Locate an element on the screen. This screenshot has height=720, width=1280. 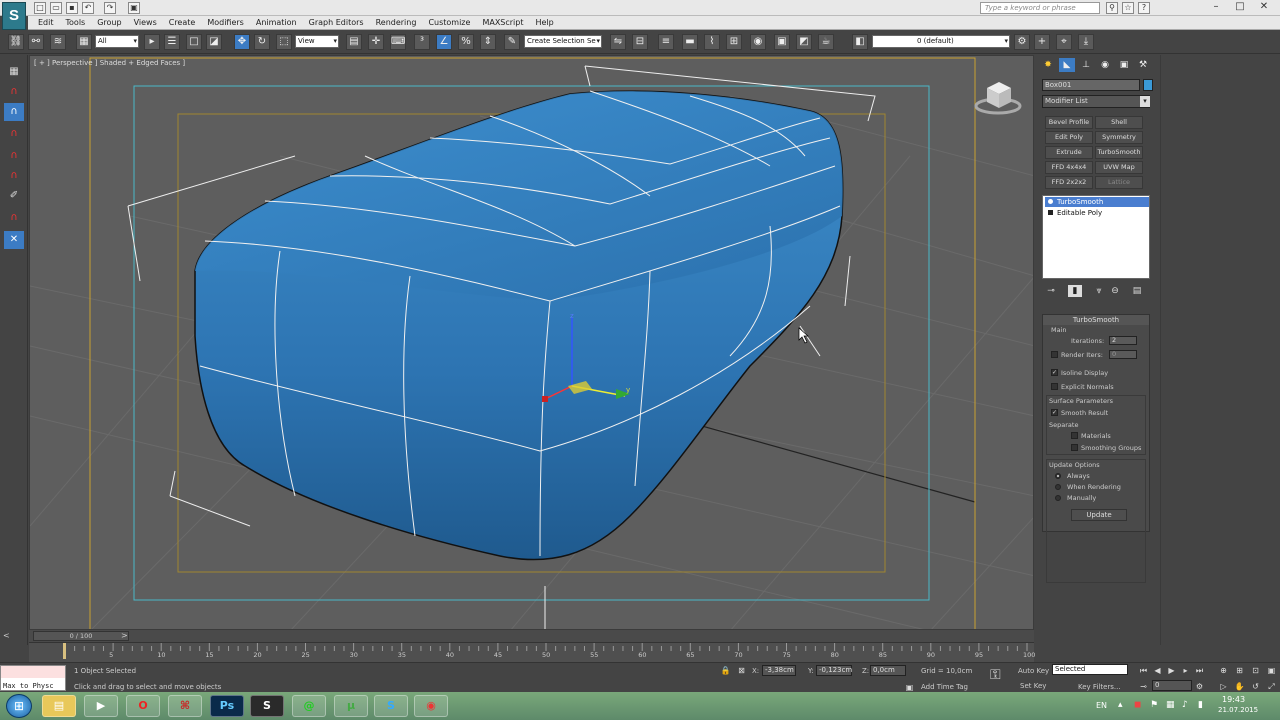
set-current-layer-icon: ⤓ is located at coordinates (1086, 42).